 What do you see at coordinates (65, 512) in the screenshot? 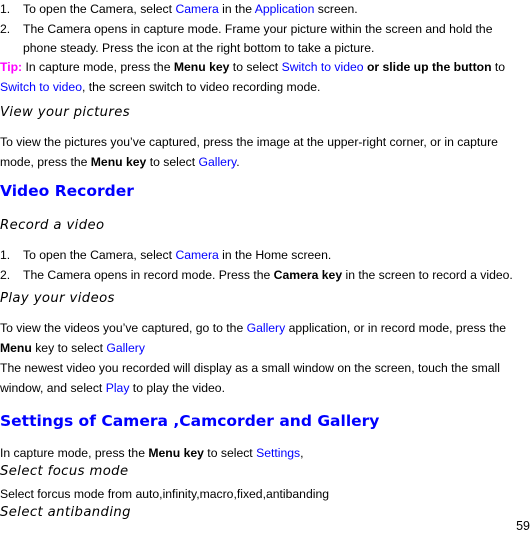
I see `antibanding-title: Select antibanding` at bounding box center [65, 512].